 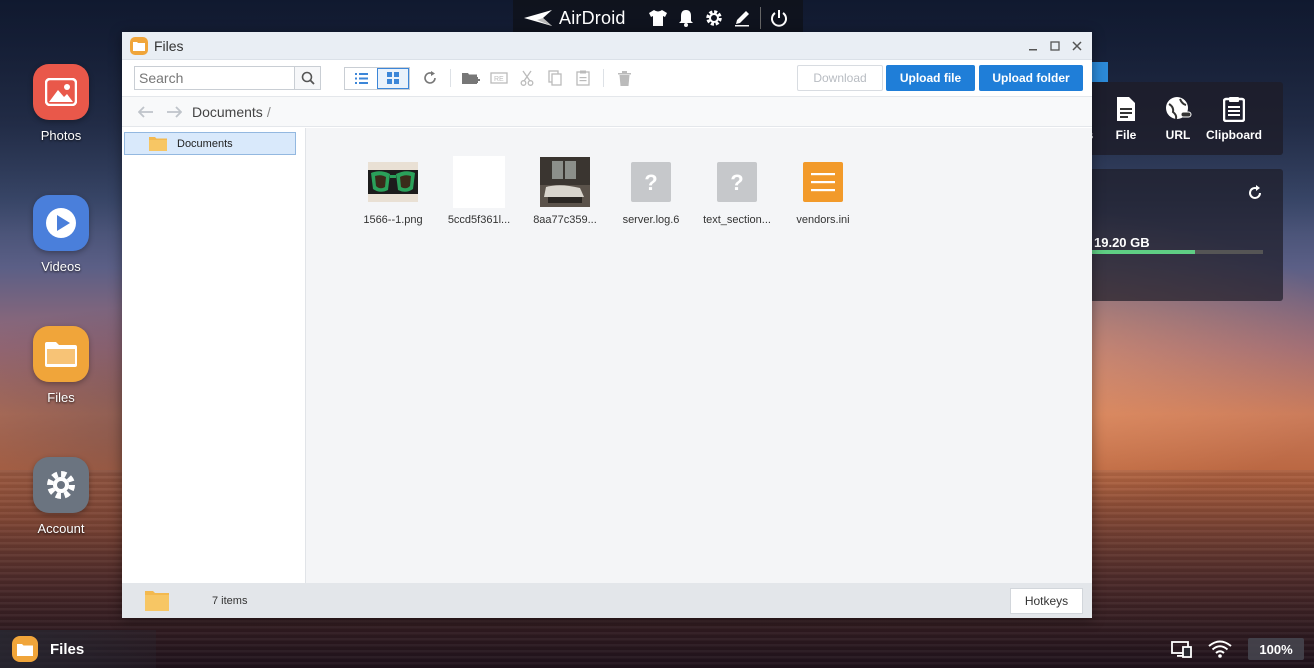 I want to click on cut-icon, so click(x=527, y=78).